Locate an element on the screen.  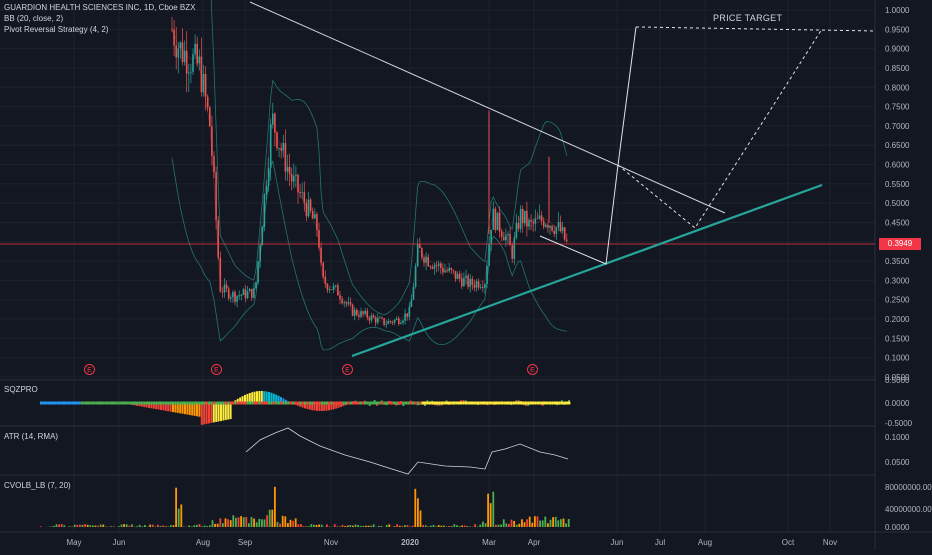
time-tick-label: Apr is located at coordinates (534, 542).